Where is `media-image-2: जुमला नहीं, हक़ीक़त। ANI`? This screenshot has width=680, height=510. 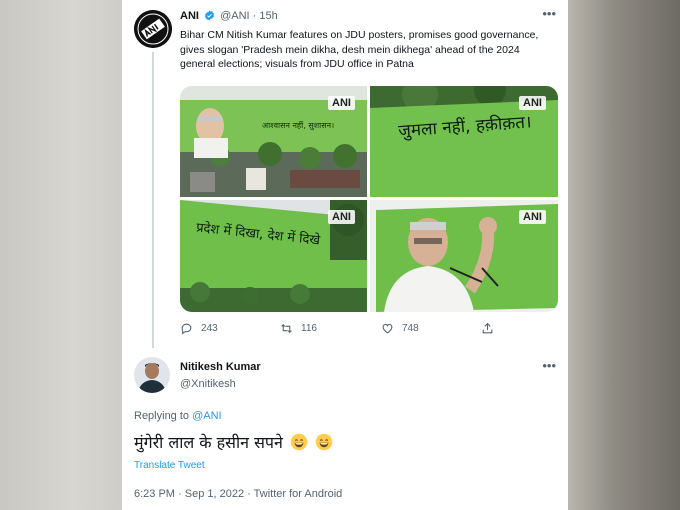 media-image-2: जुमला नहीं, हक़ीक़त। ANI is located at coordinates (464, 141).